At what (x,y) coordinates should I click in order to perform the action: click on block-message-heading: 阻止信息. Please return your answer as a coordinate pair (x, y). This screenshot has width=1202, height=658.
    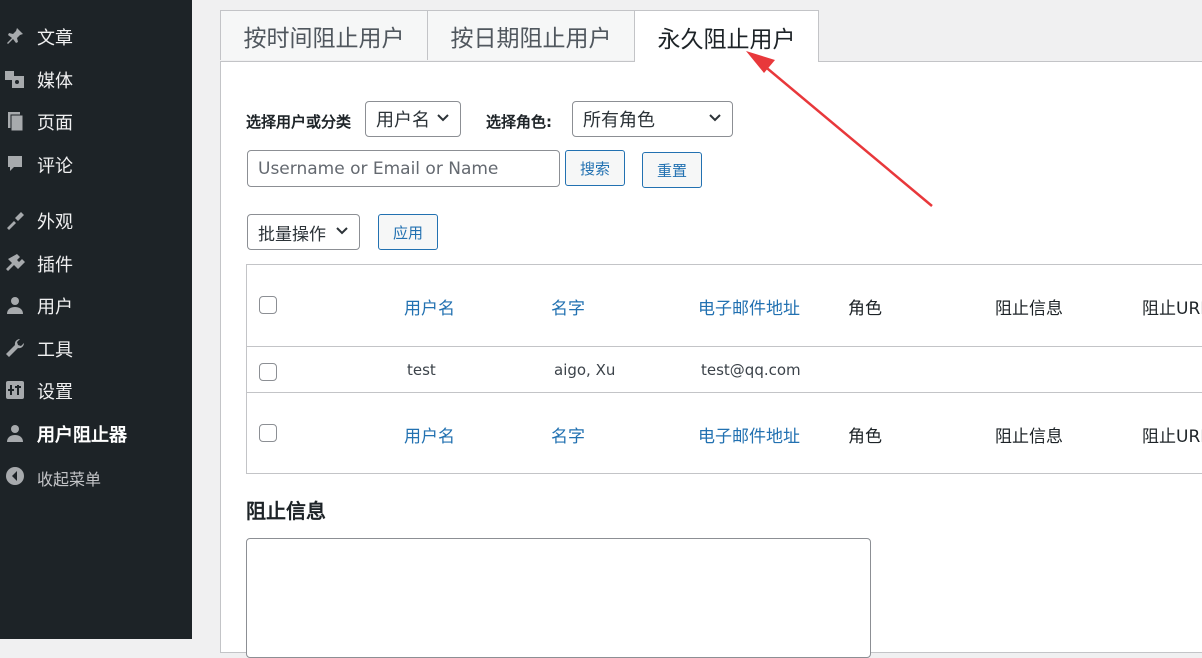
    Looking at the image, I should click on (286, 511).